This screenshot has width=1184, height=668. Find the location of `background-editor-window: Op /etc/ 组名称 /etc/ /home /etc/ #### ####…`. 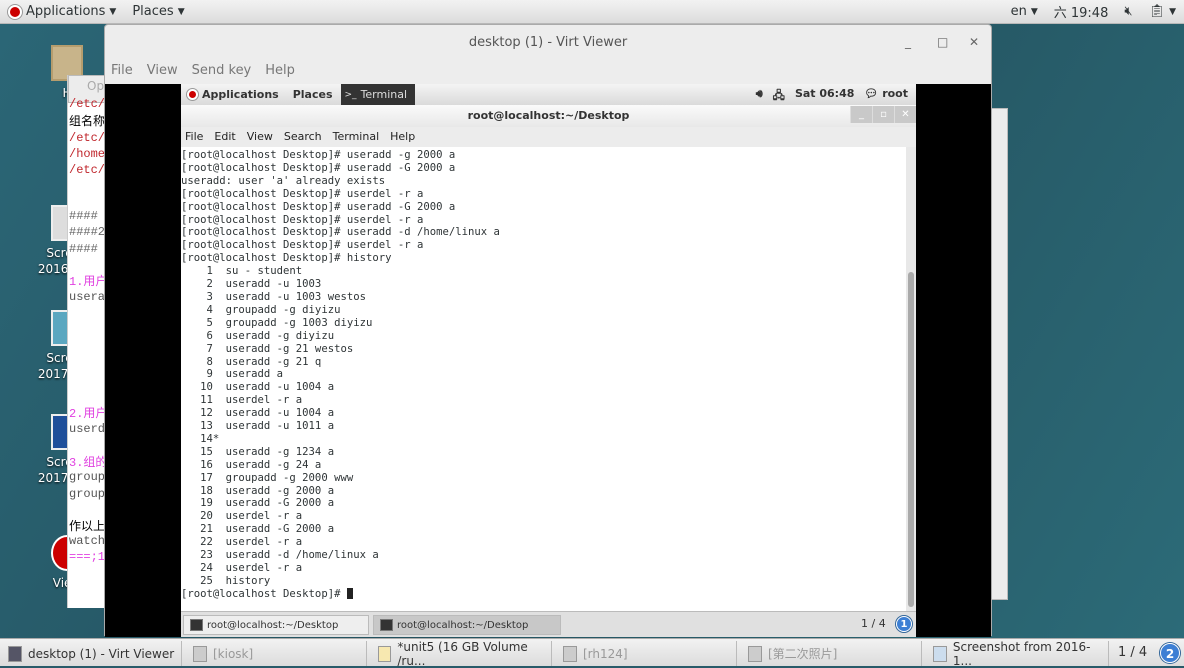

background-editor-window: Op /etc/ 组名称 /etc/ /home /etc/ #### ####… is located at coordinates (87, 341).